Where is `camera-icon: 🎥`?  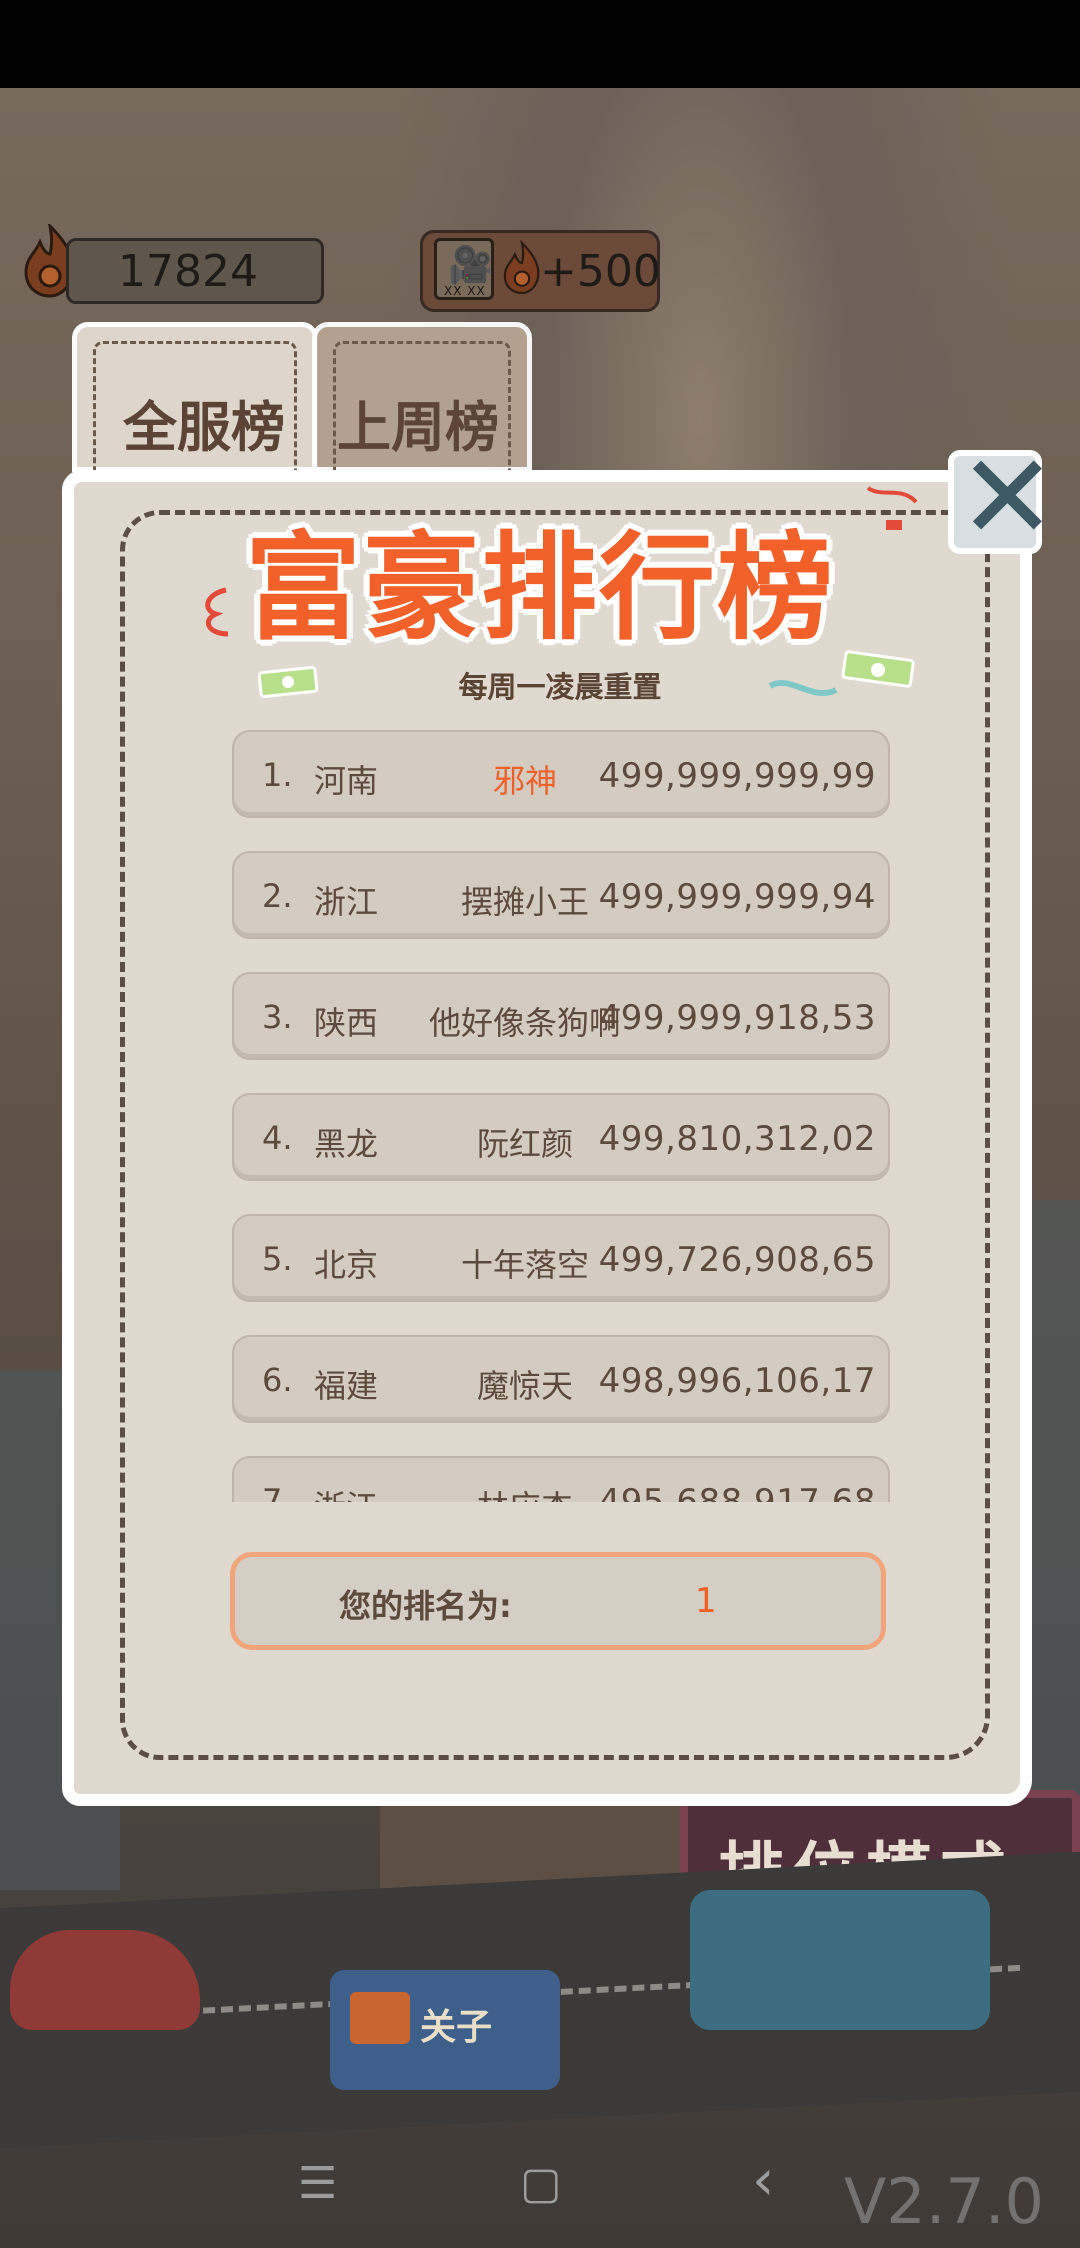
camera-icon: 🎥 is located at coordinates (470, 265).